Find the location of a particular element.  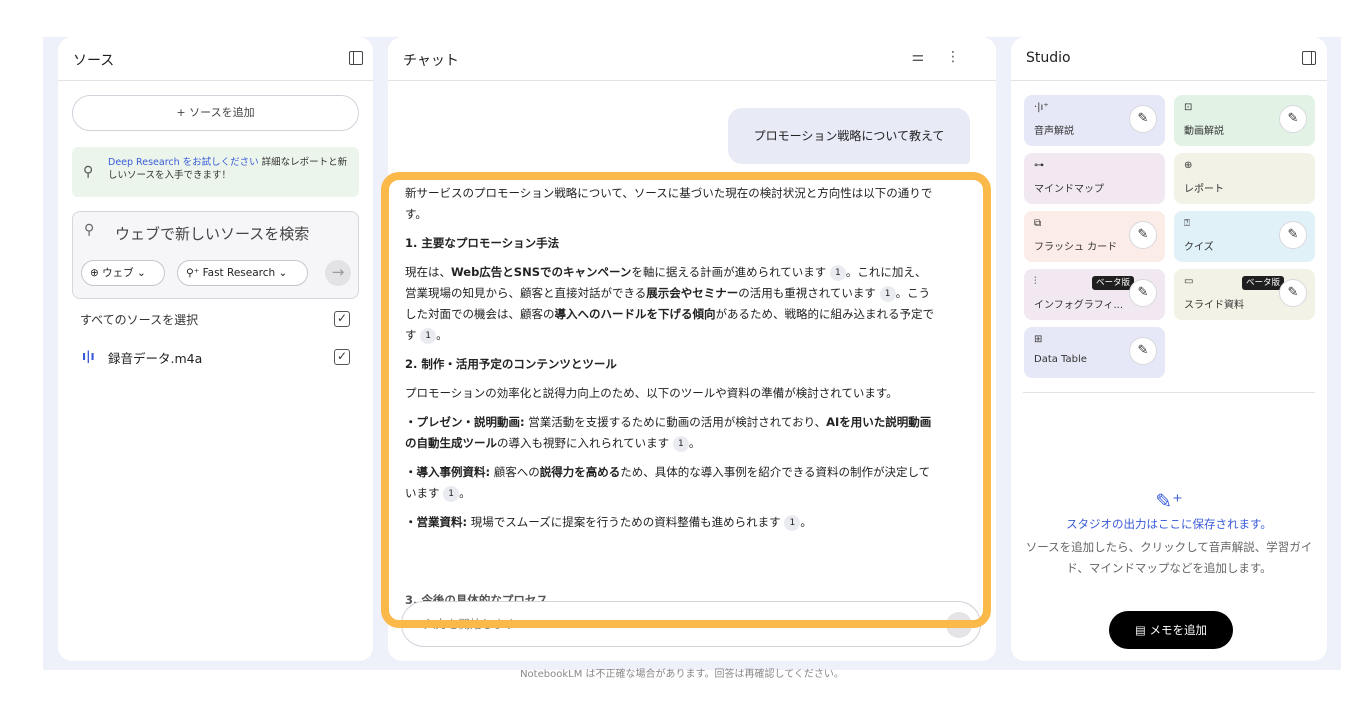

add-source-button: + ソースを追加 is located at coordinates (215, 113).